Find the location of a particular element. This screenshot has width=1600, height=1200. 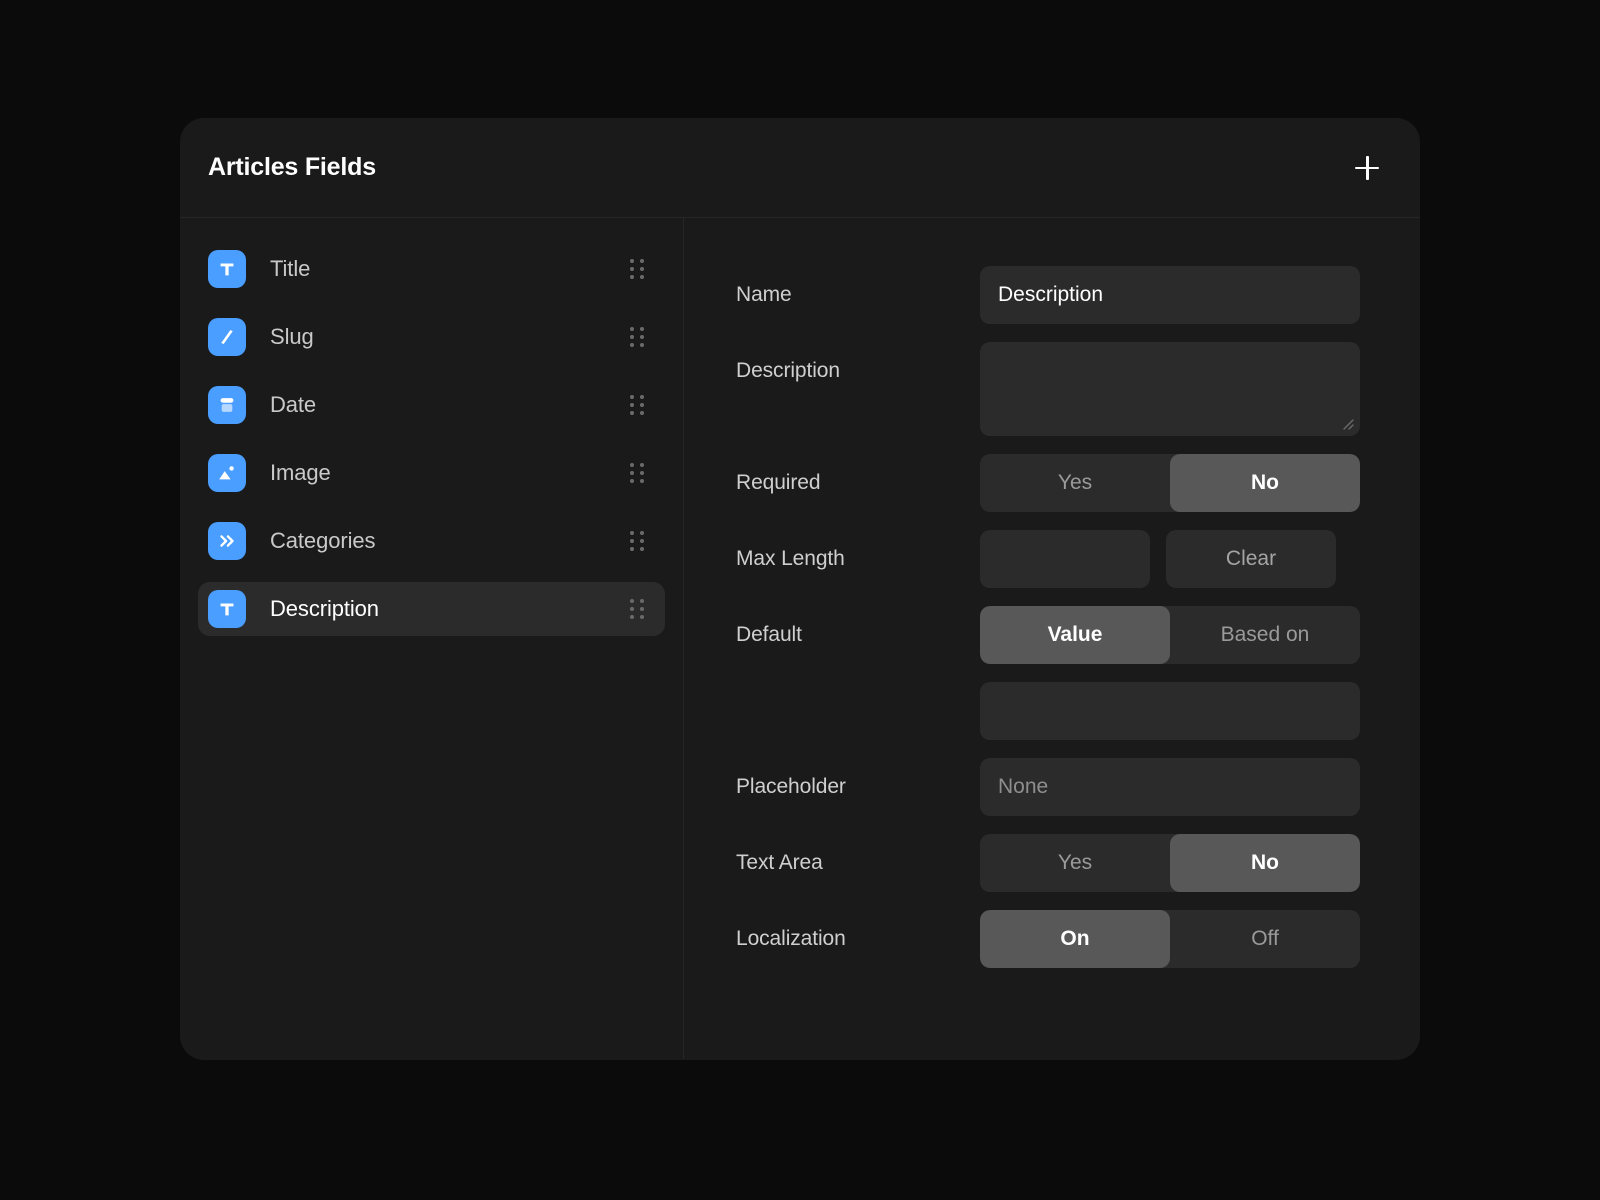

image-picture-icon is located at coordinates (227, 473).